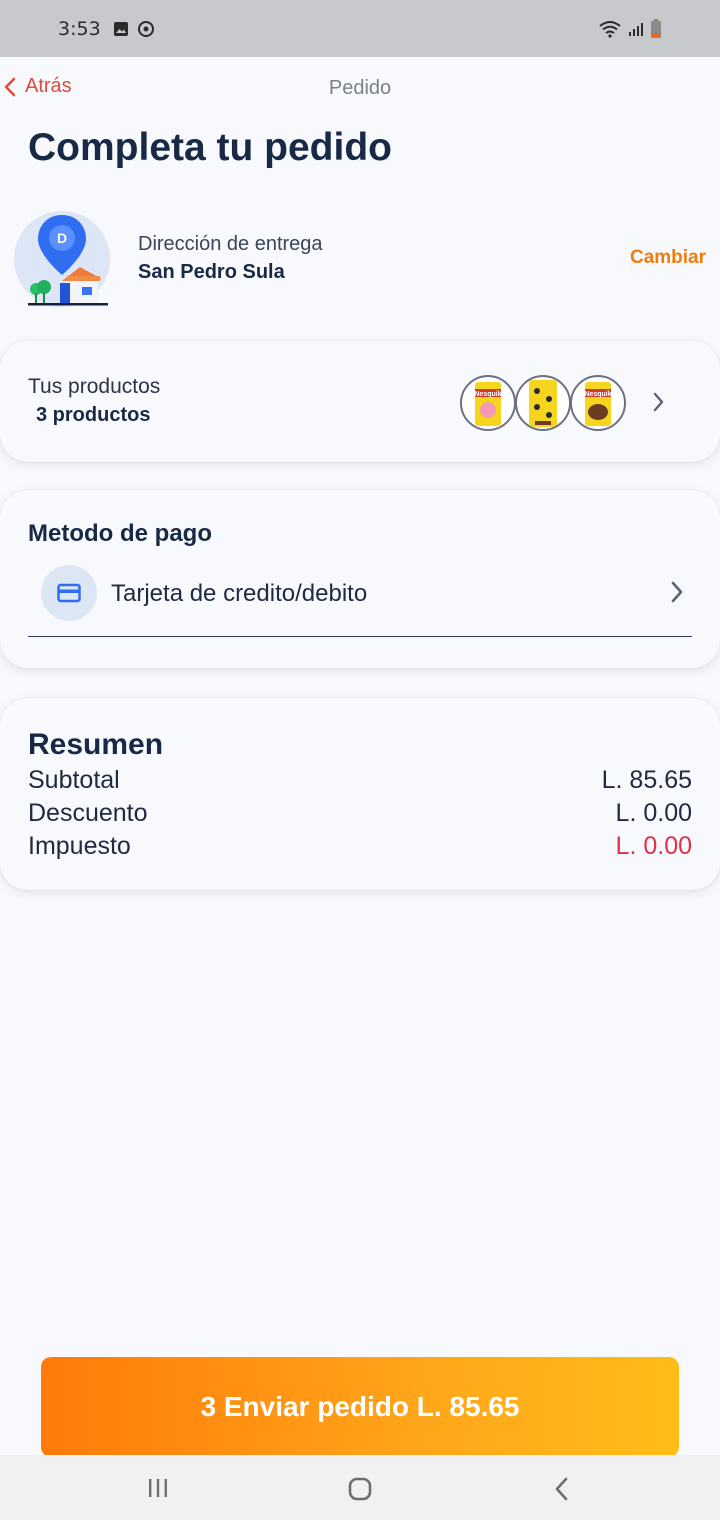 The image size is (720, 1520). I want to click on change-address-button: Cambiar, so click(668, 258).